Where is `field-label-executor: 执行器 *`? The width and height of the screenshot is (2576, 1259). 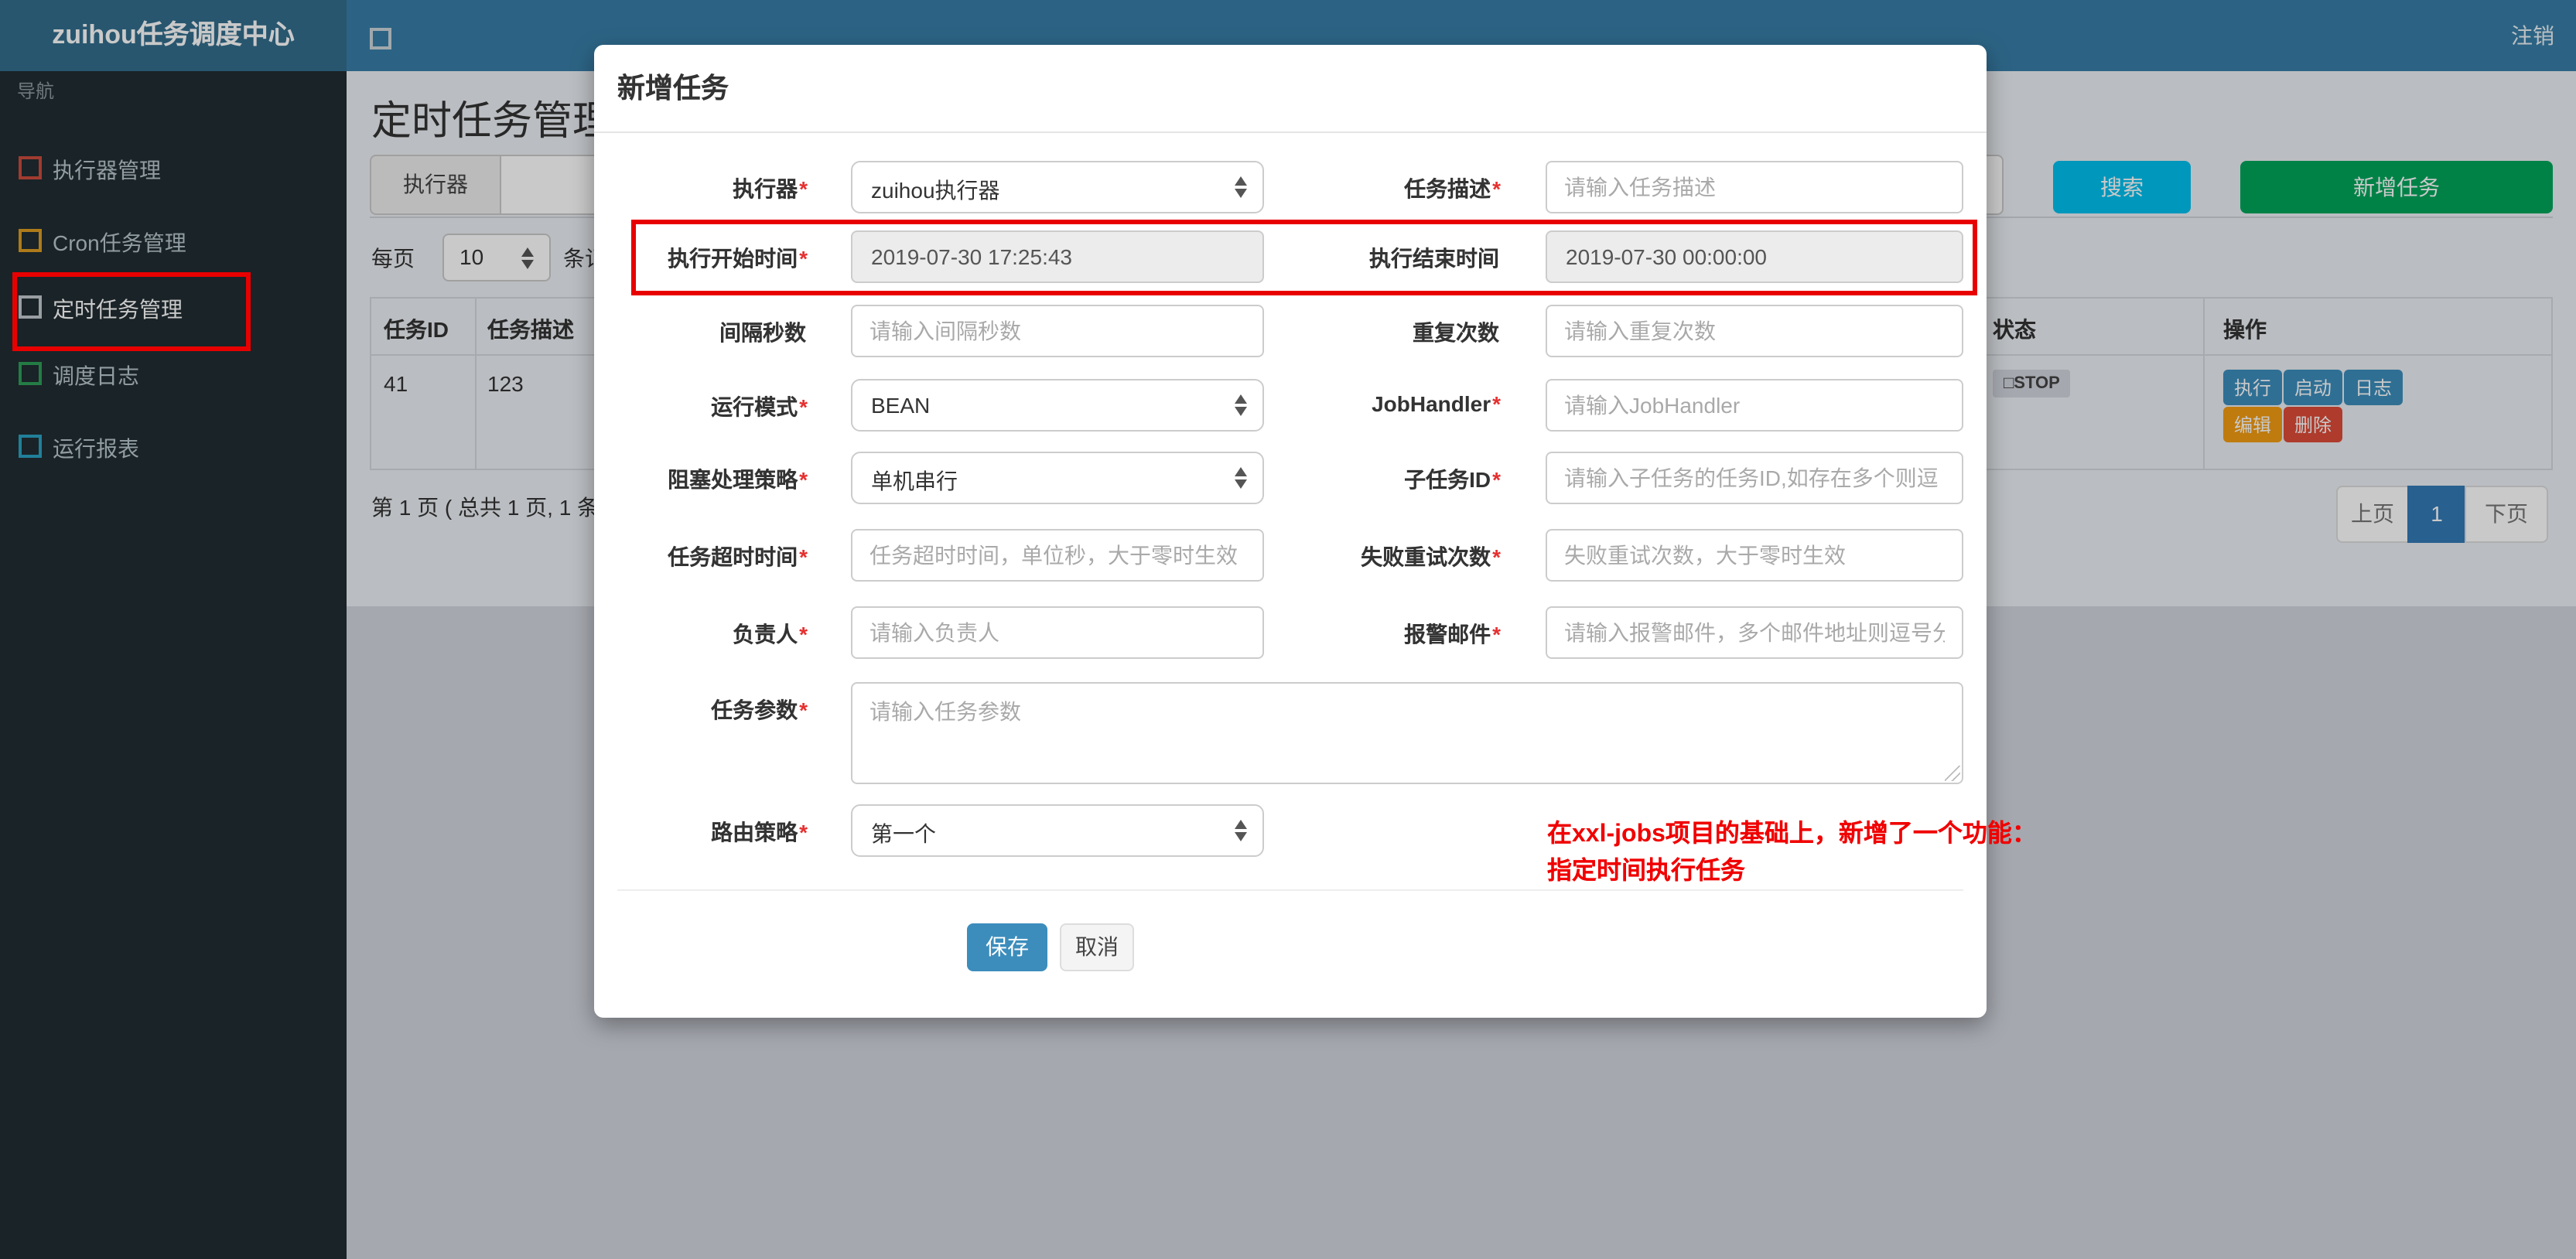 field-label-executor: 执行器 * is located at coordinates (770, 189).